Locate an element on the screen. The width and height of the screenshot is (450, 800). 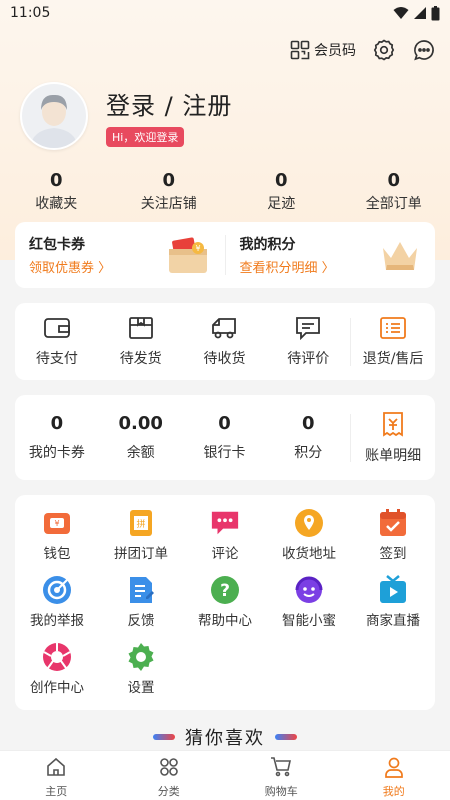
bottom-tab-bar: 主页 分类 购物车 我的 is located at coordinates (225, 775).